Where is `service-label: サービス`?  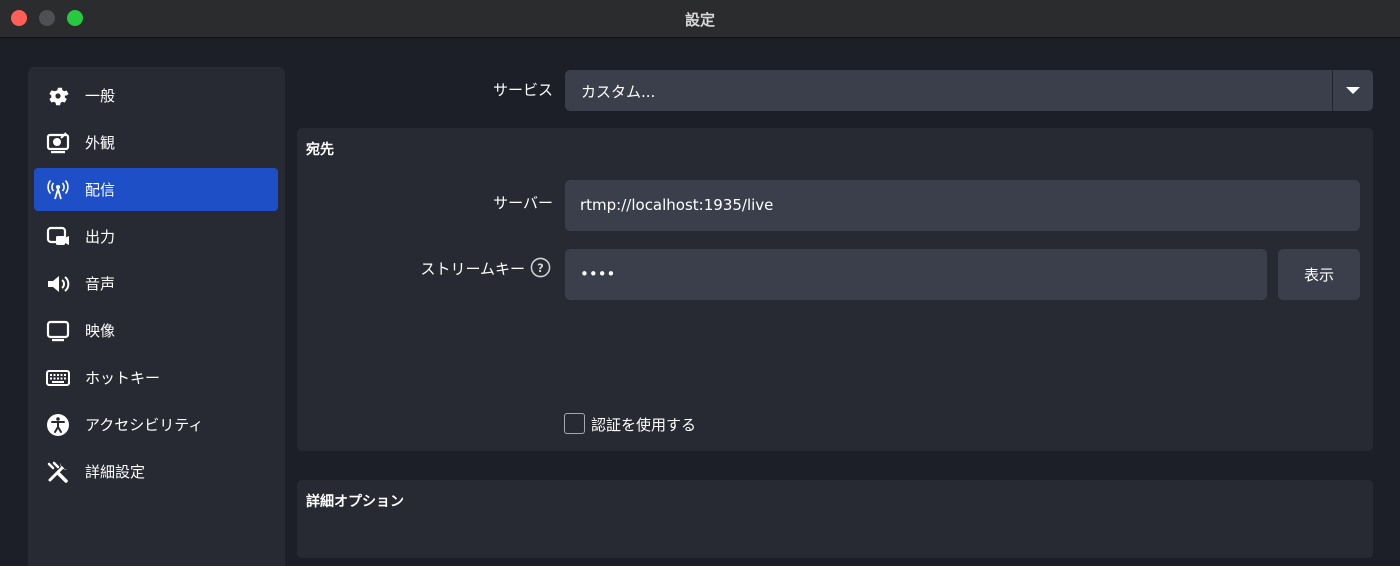
service-label: サービス is located at coordinates (522, 90).